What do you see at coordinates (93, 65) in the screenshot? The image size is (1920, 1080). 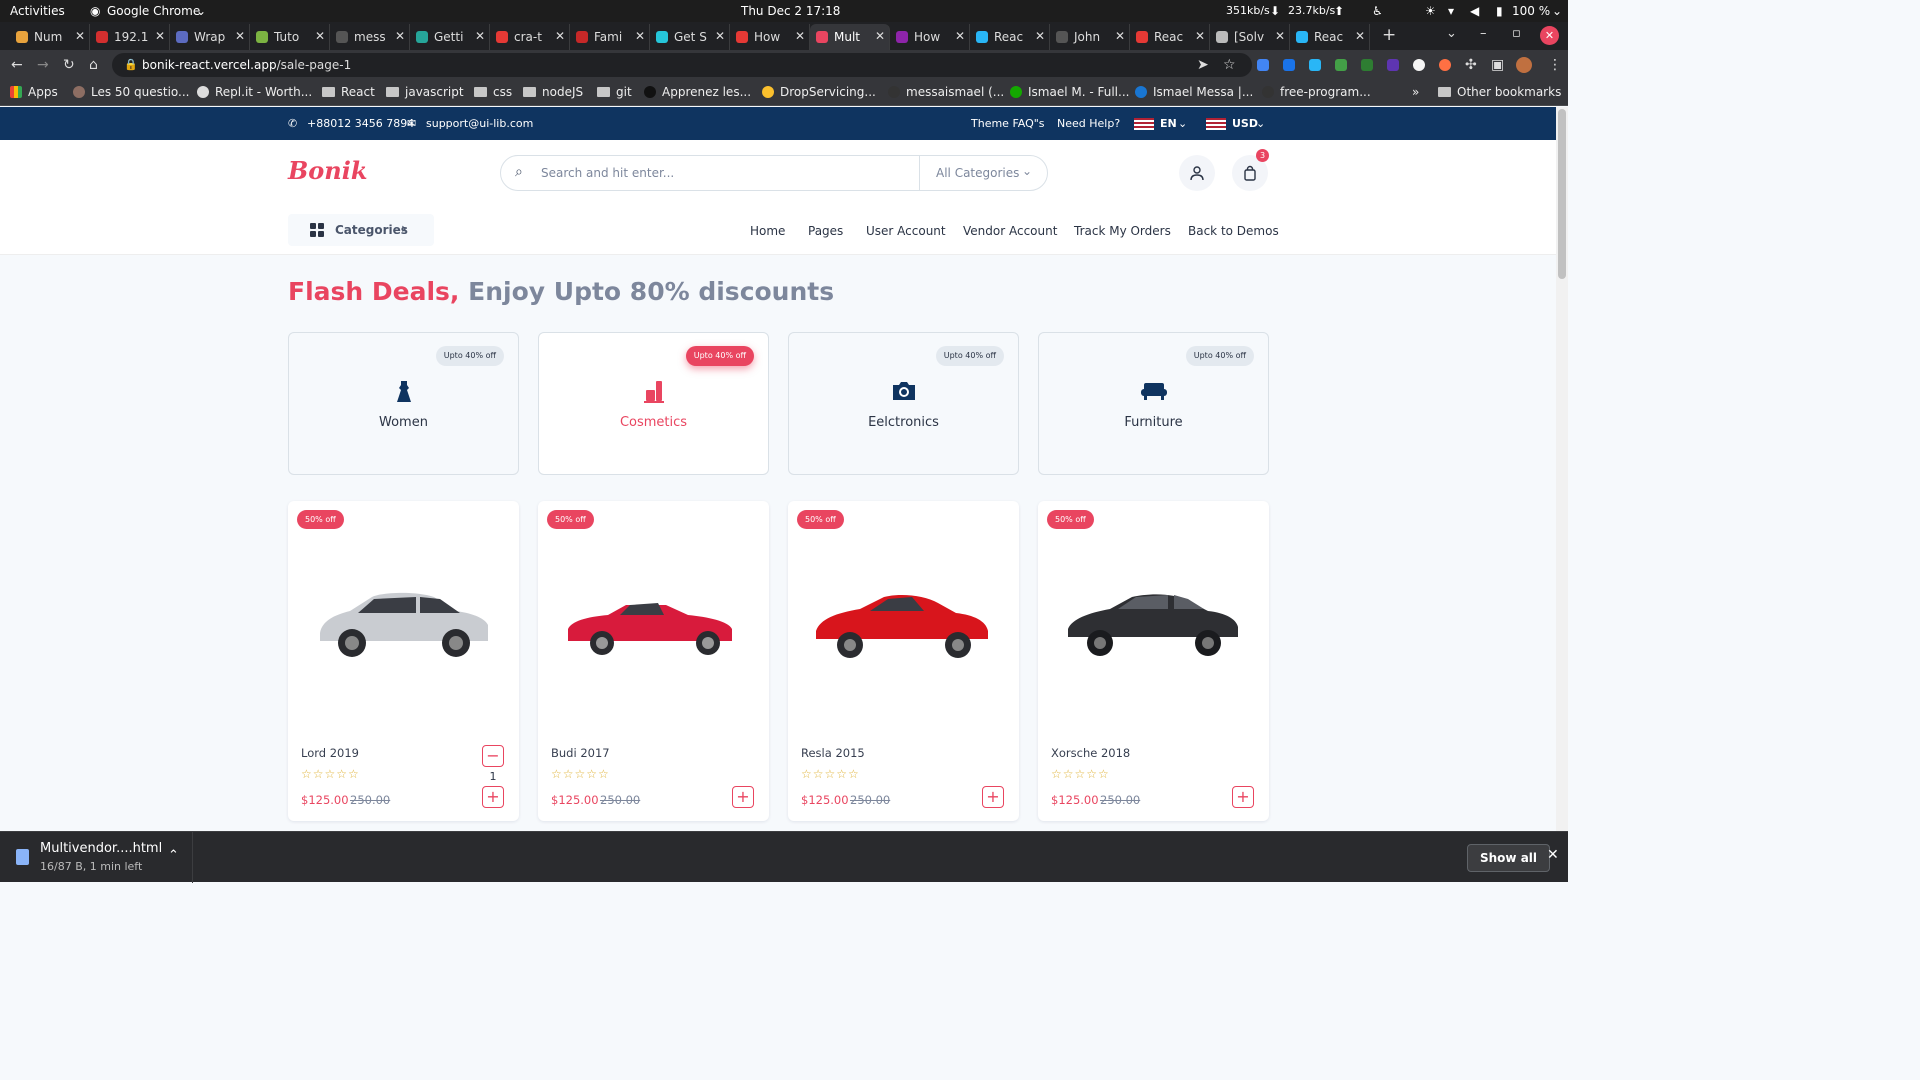 I see `home-icon: ⌂` at bounding box center [93, 65].